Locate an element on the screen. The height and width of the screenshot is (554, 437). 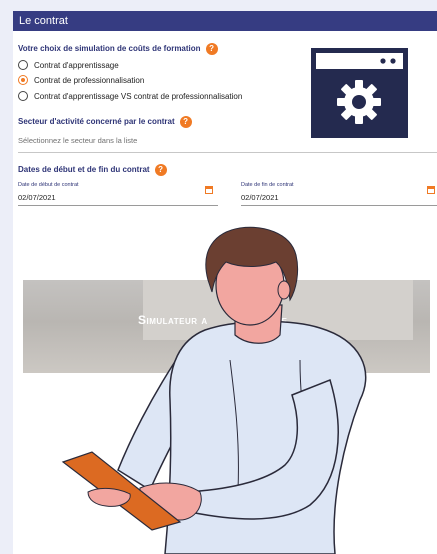
fingers is located at coordinates (109, 497).